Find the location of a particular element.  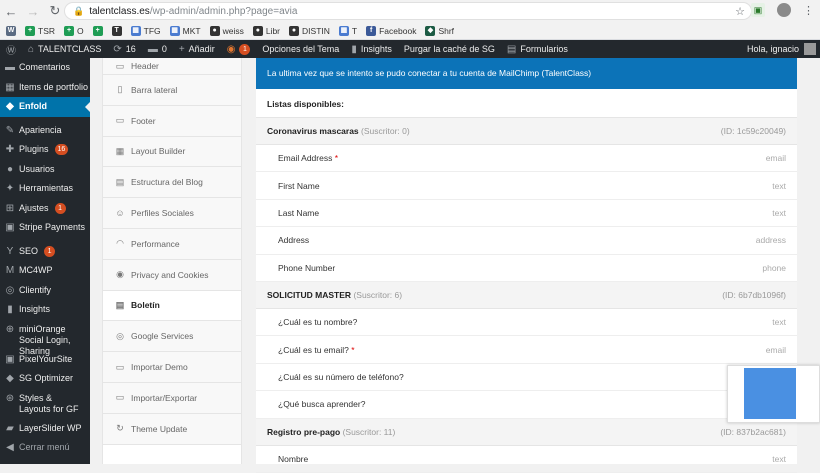

sidebar-item: ◎ Clientify is located at coordinates (45, 291).